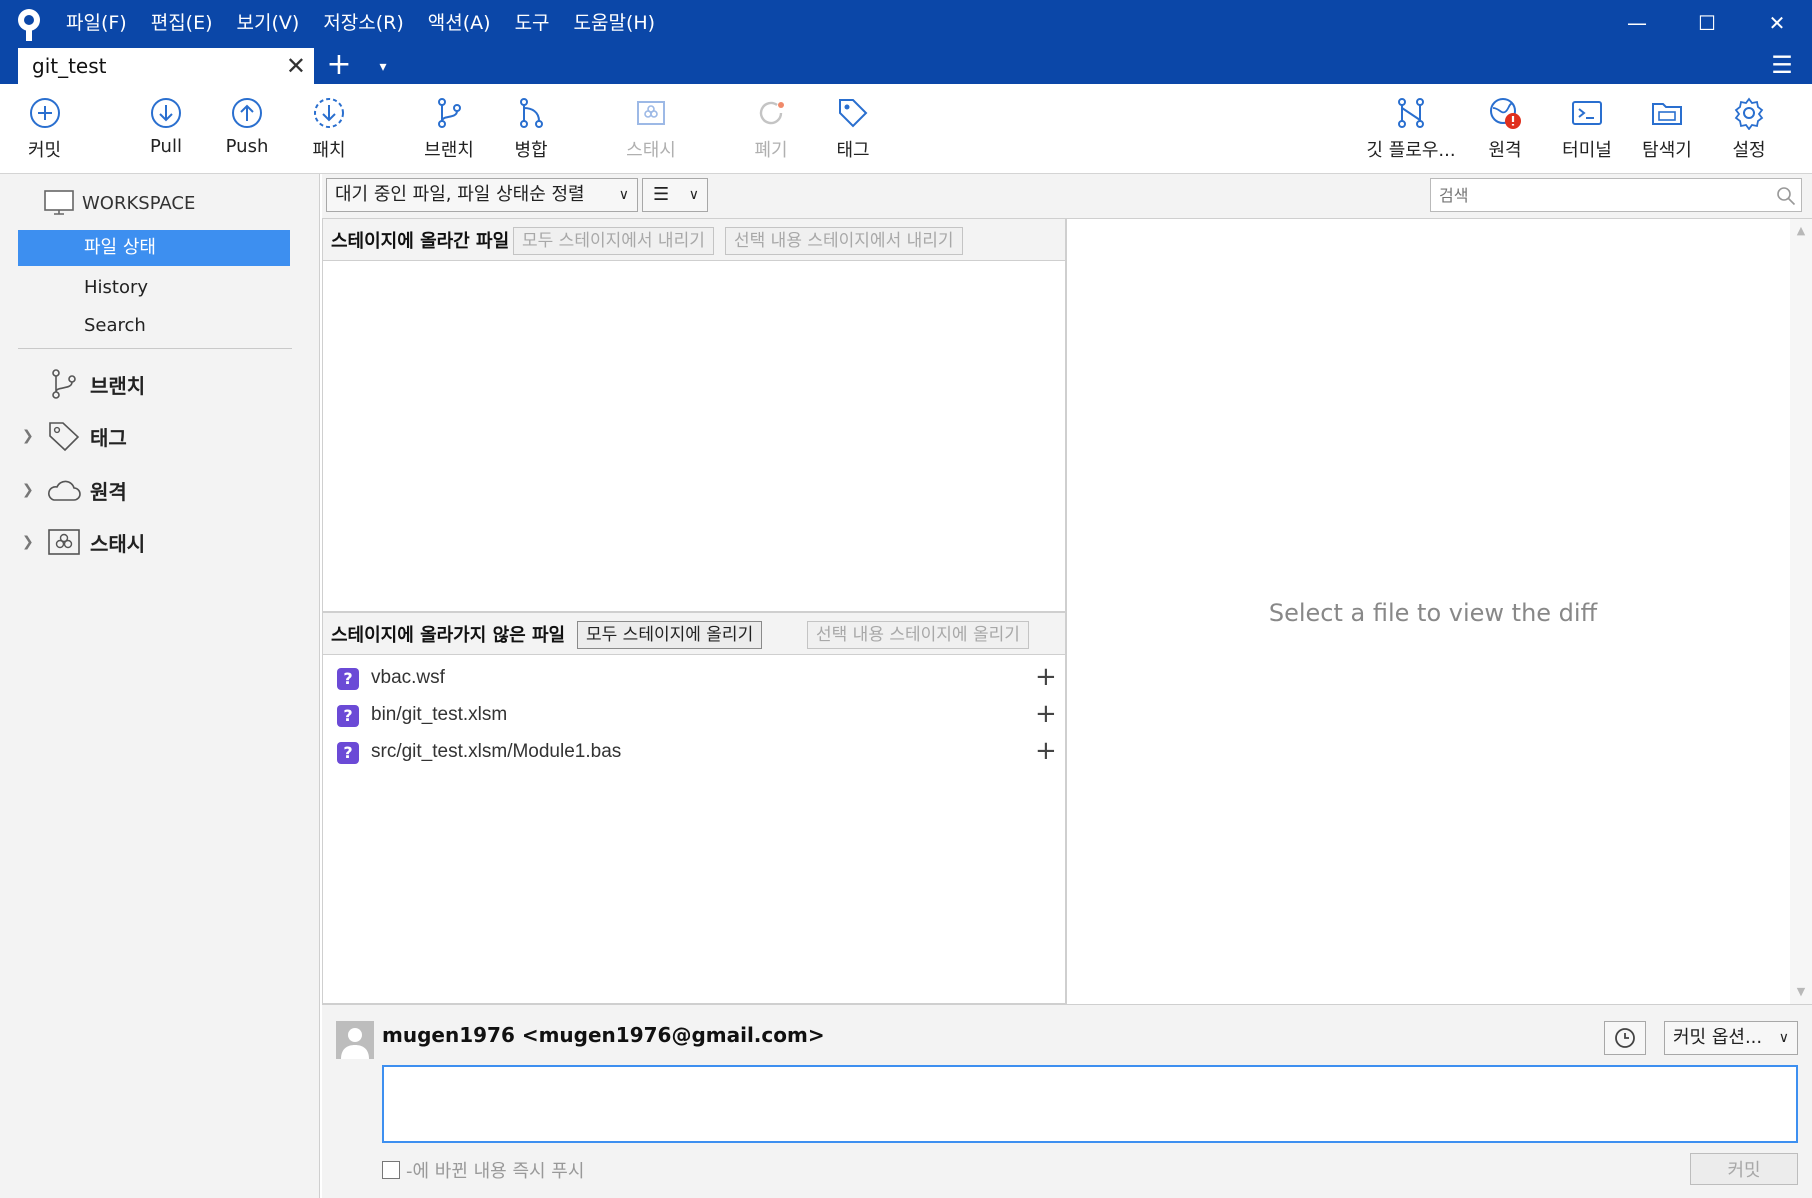 This screenshot has height=1198, width=1812. I want to click on workspace-header: WORKSPACE, so click(119, 203).